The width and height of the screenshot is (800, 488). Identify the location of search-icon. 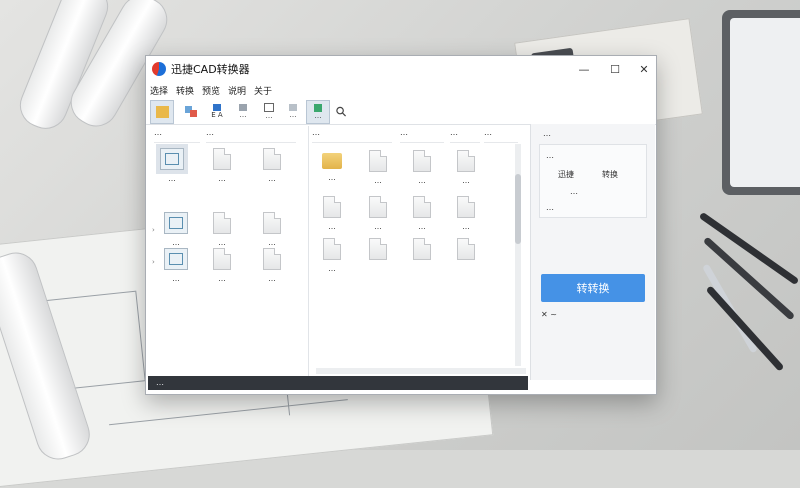
(341, 111).